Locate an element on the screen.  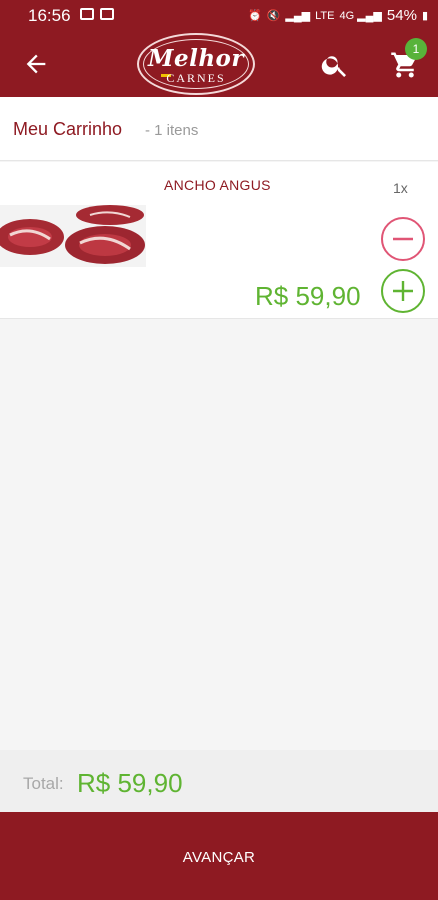
advance-label: AVANÇAR is located at coordinates (219, 857).